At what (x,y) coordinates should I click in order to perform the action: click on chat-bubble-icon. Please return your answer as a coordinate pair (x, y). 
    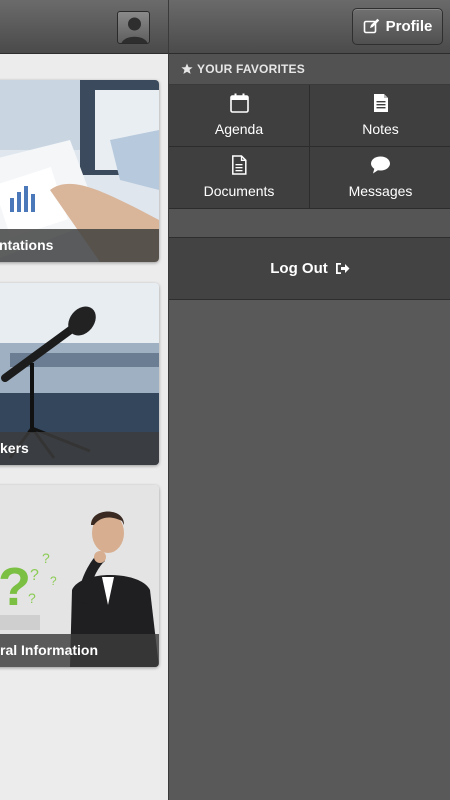
    Looking at the image, I should click on (380, 165).